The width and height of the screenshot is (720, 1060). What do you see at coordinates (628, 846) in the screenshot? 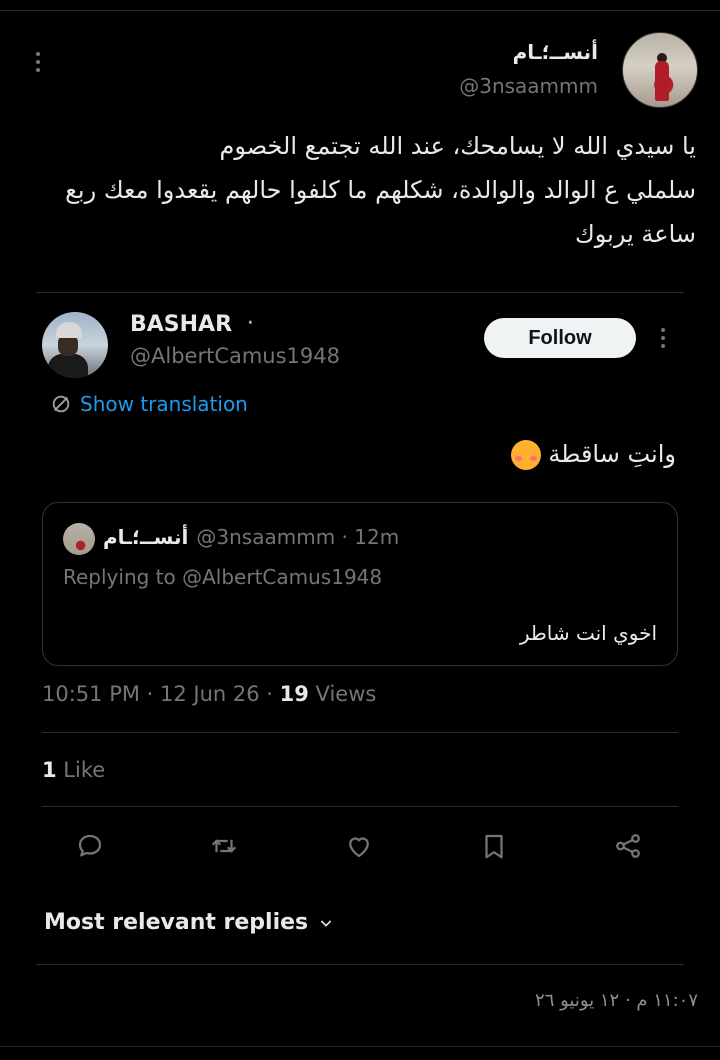
I see `share-icon` at bounding box center [628, 846].